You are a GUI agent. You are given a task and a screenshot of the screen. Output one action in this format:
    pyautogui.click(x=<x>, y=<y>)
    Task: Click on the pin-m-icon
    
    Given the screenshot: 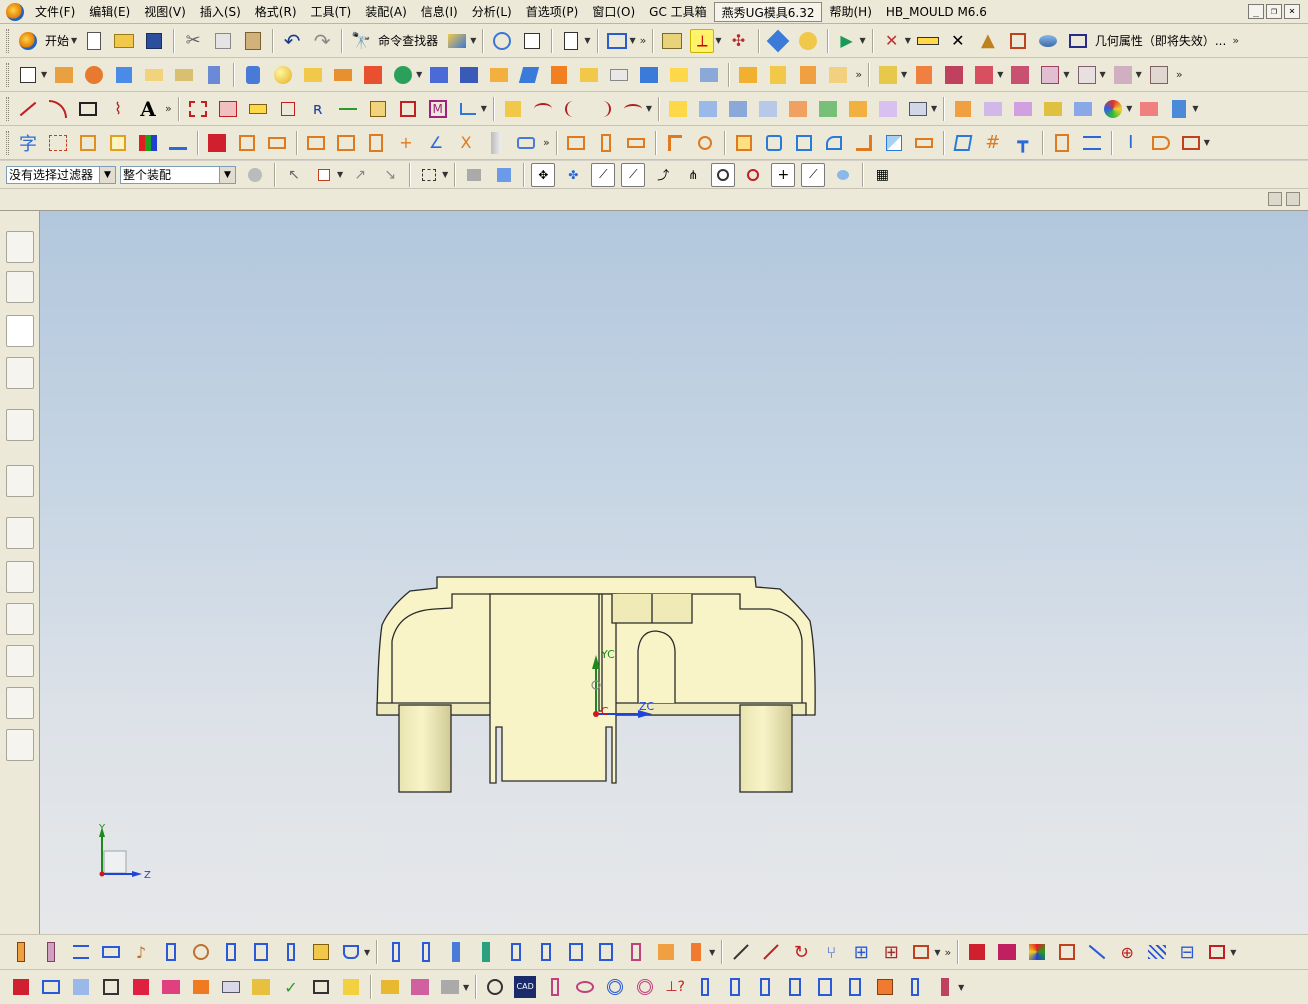 What is the action you would take?
    pyautogui.click(x=945, y=987)
    